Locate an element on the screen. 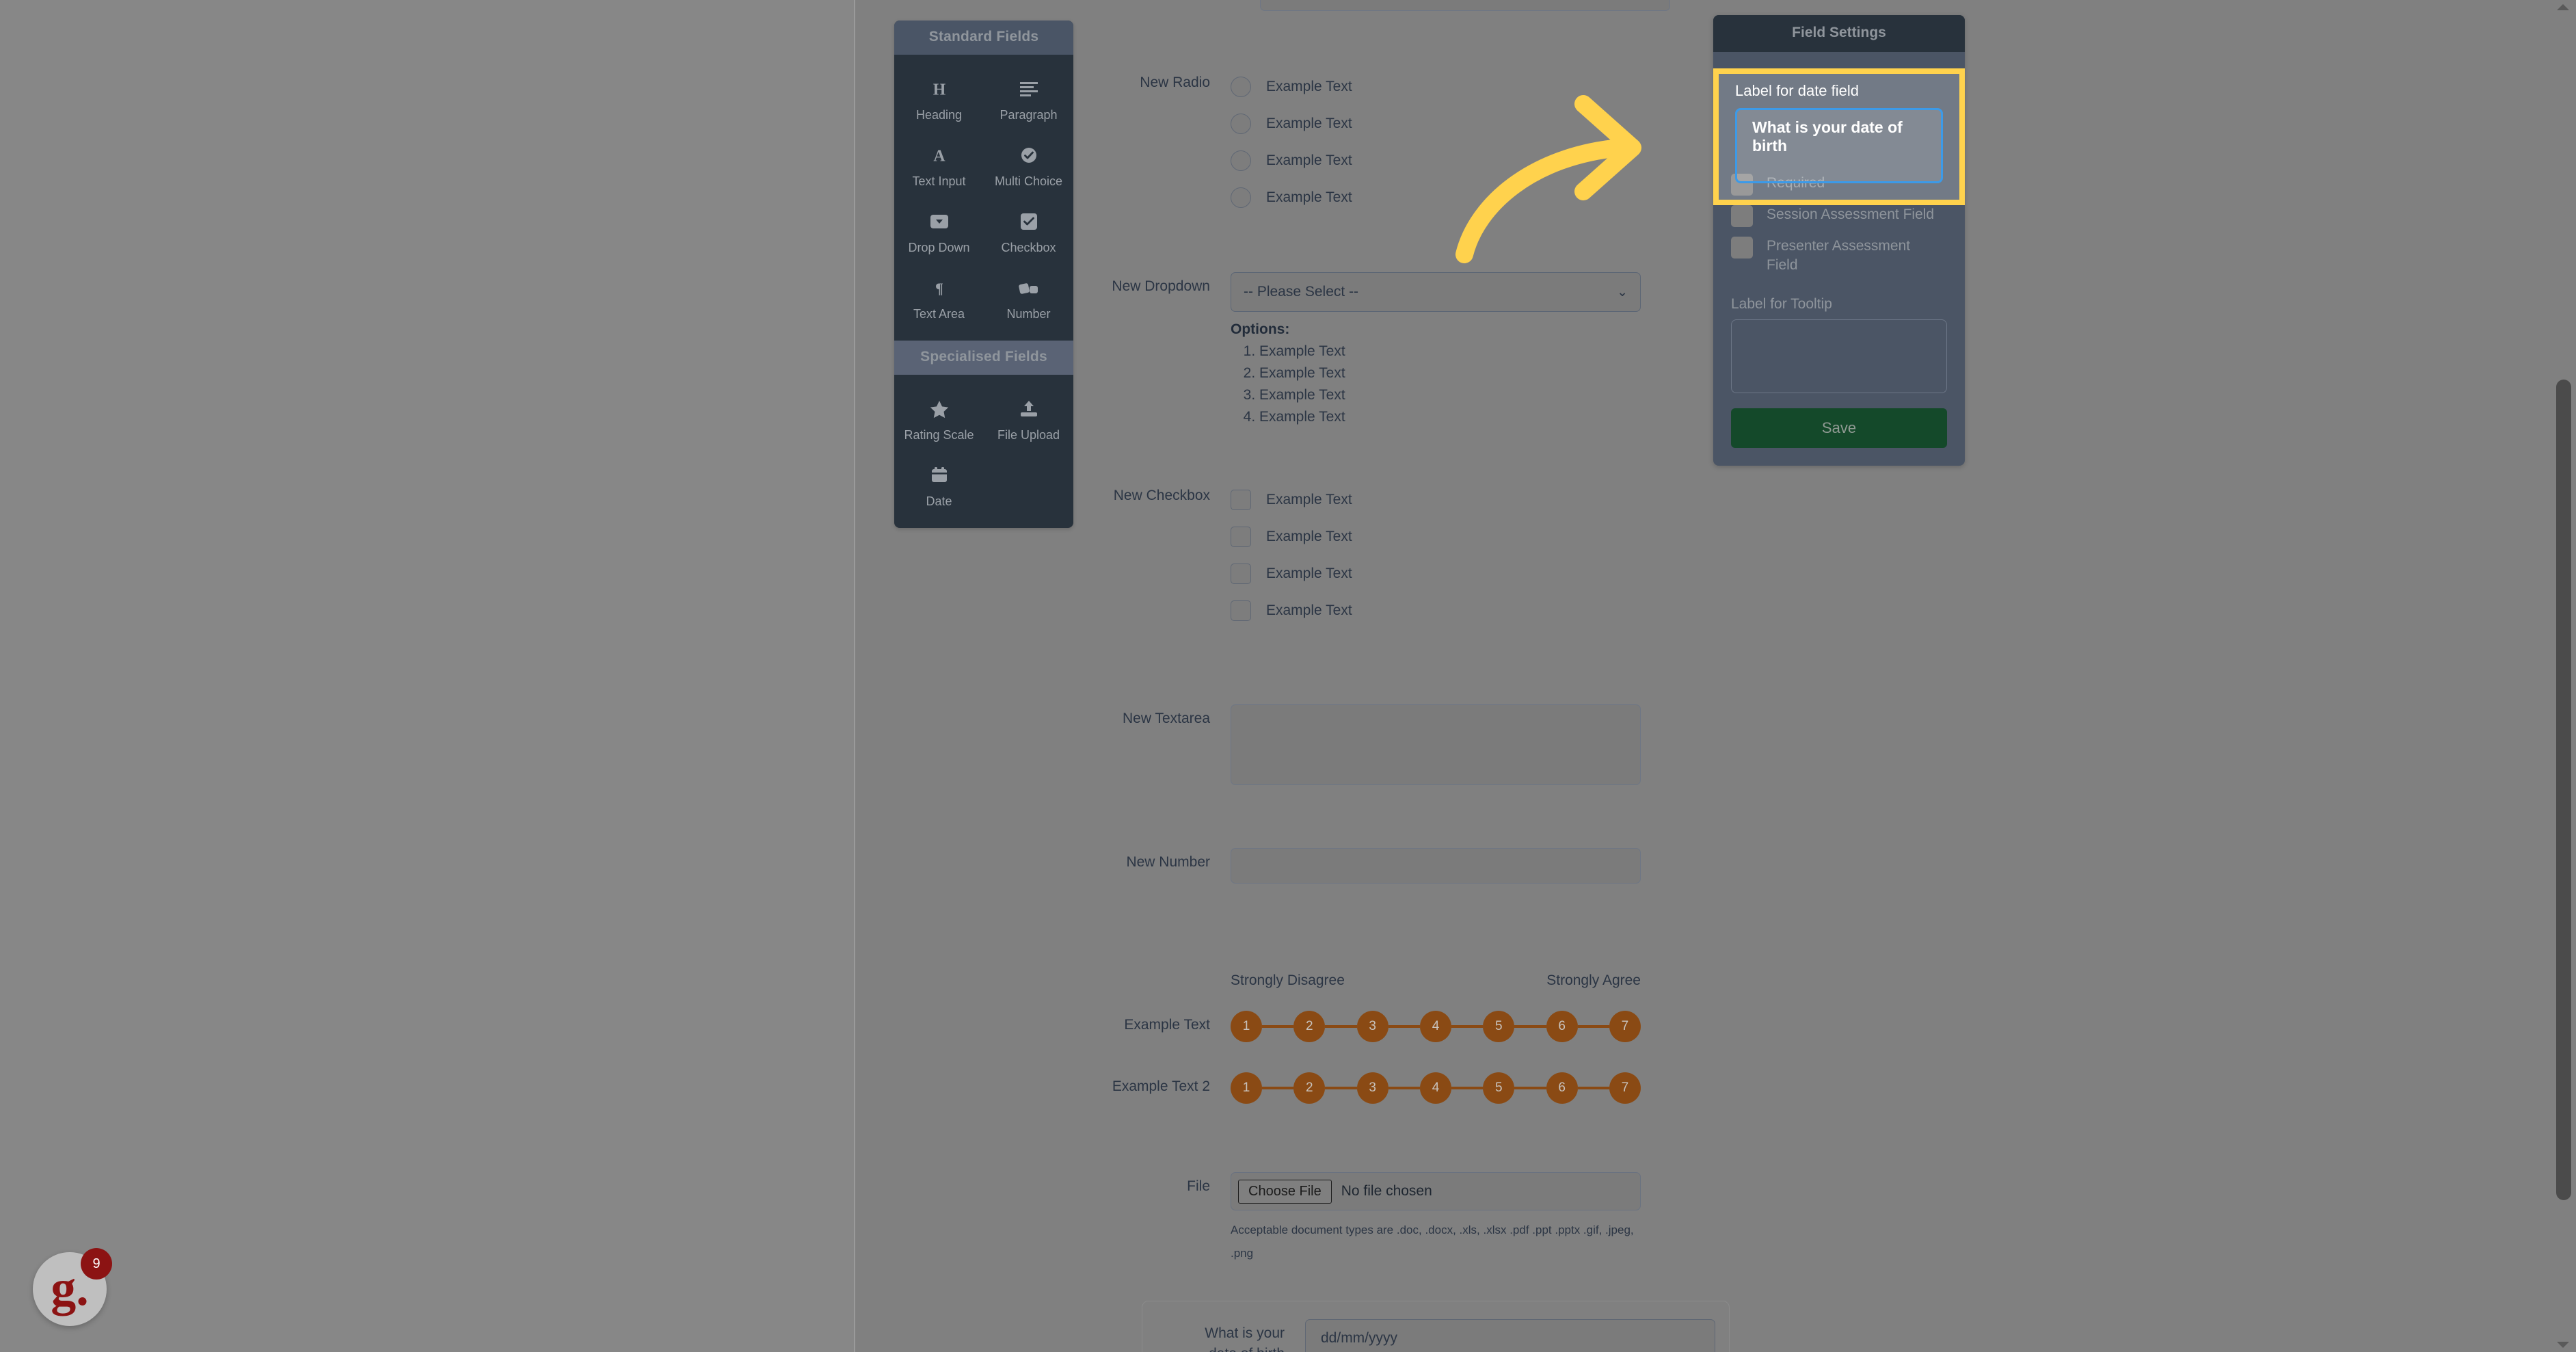 Image resolution: width=2576 pixels, height=1352 pixels. radio-option-label: Example Text is located at coordinates (1309, 86).